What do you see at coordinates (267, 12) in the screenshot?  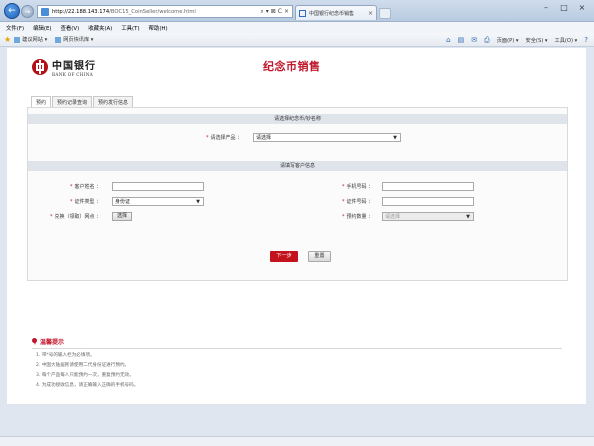 I see `dropdown-icon: ▾` at bounding box center [267, 12].